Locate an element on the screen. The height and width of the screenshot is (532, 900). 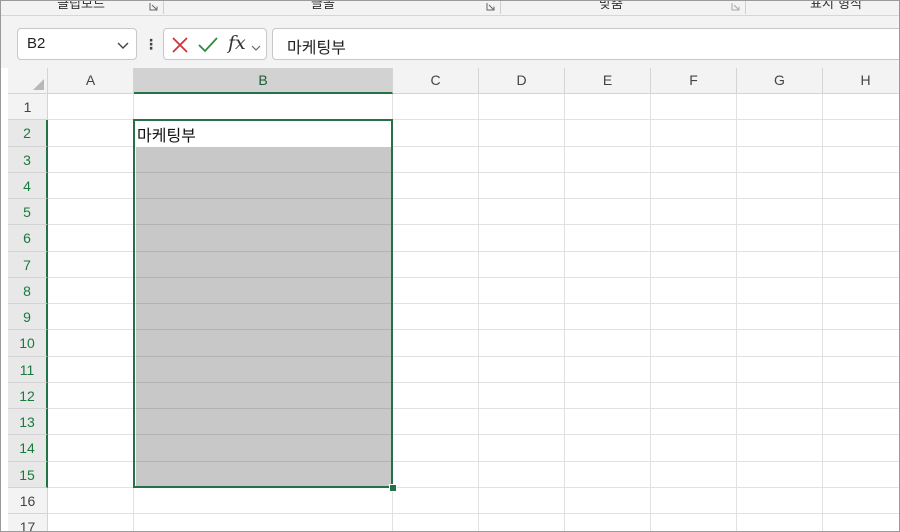
checkmark-icon is located at coordinates (208, 45).